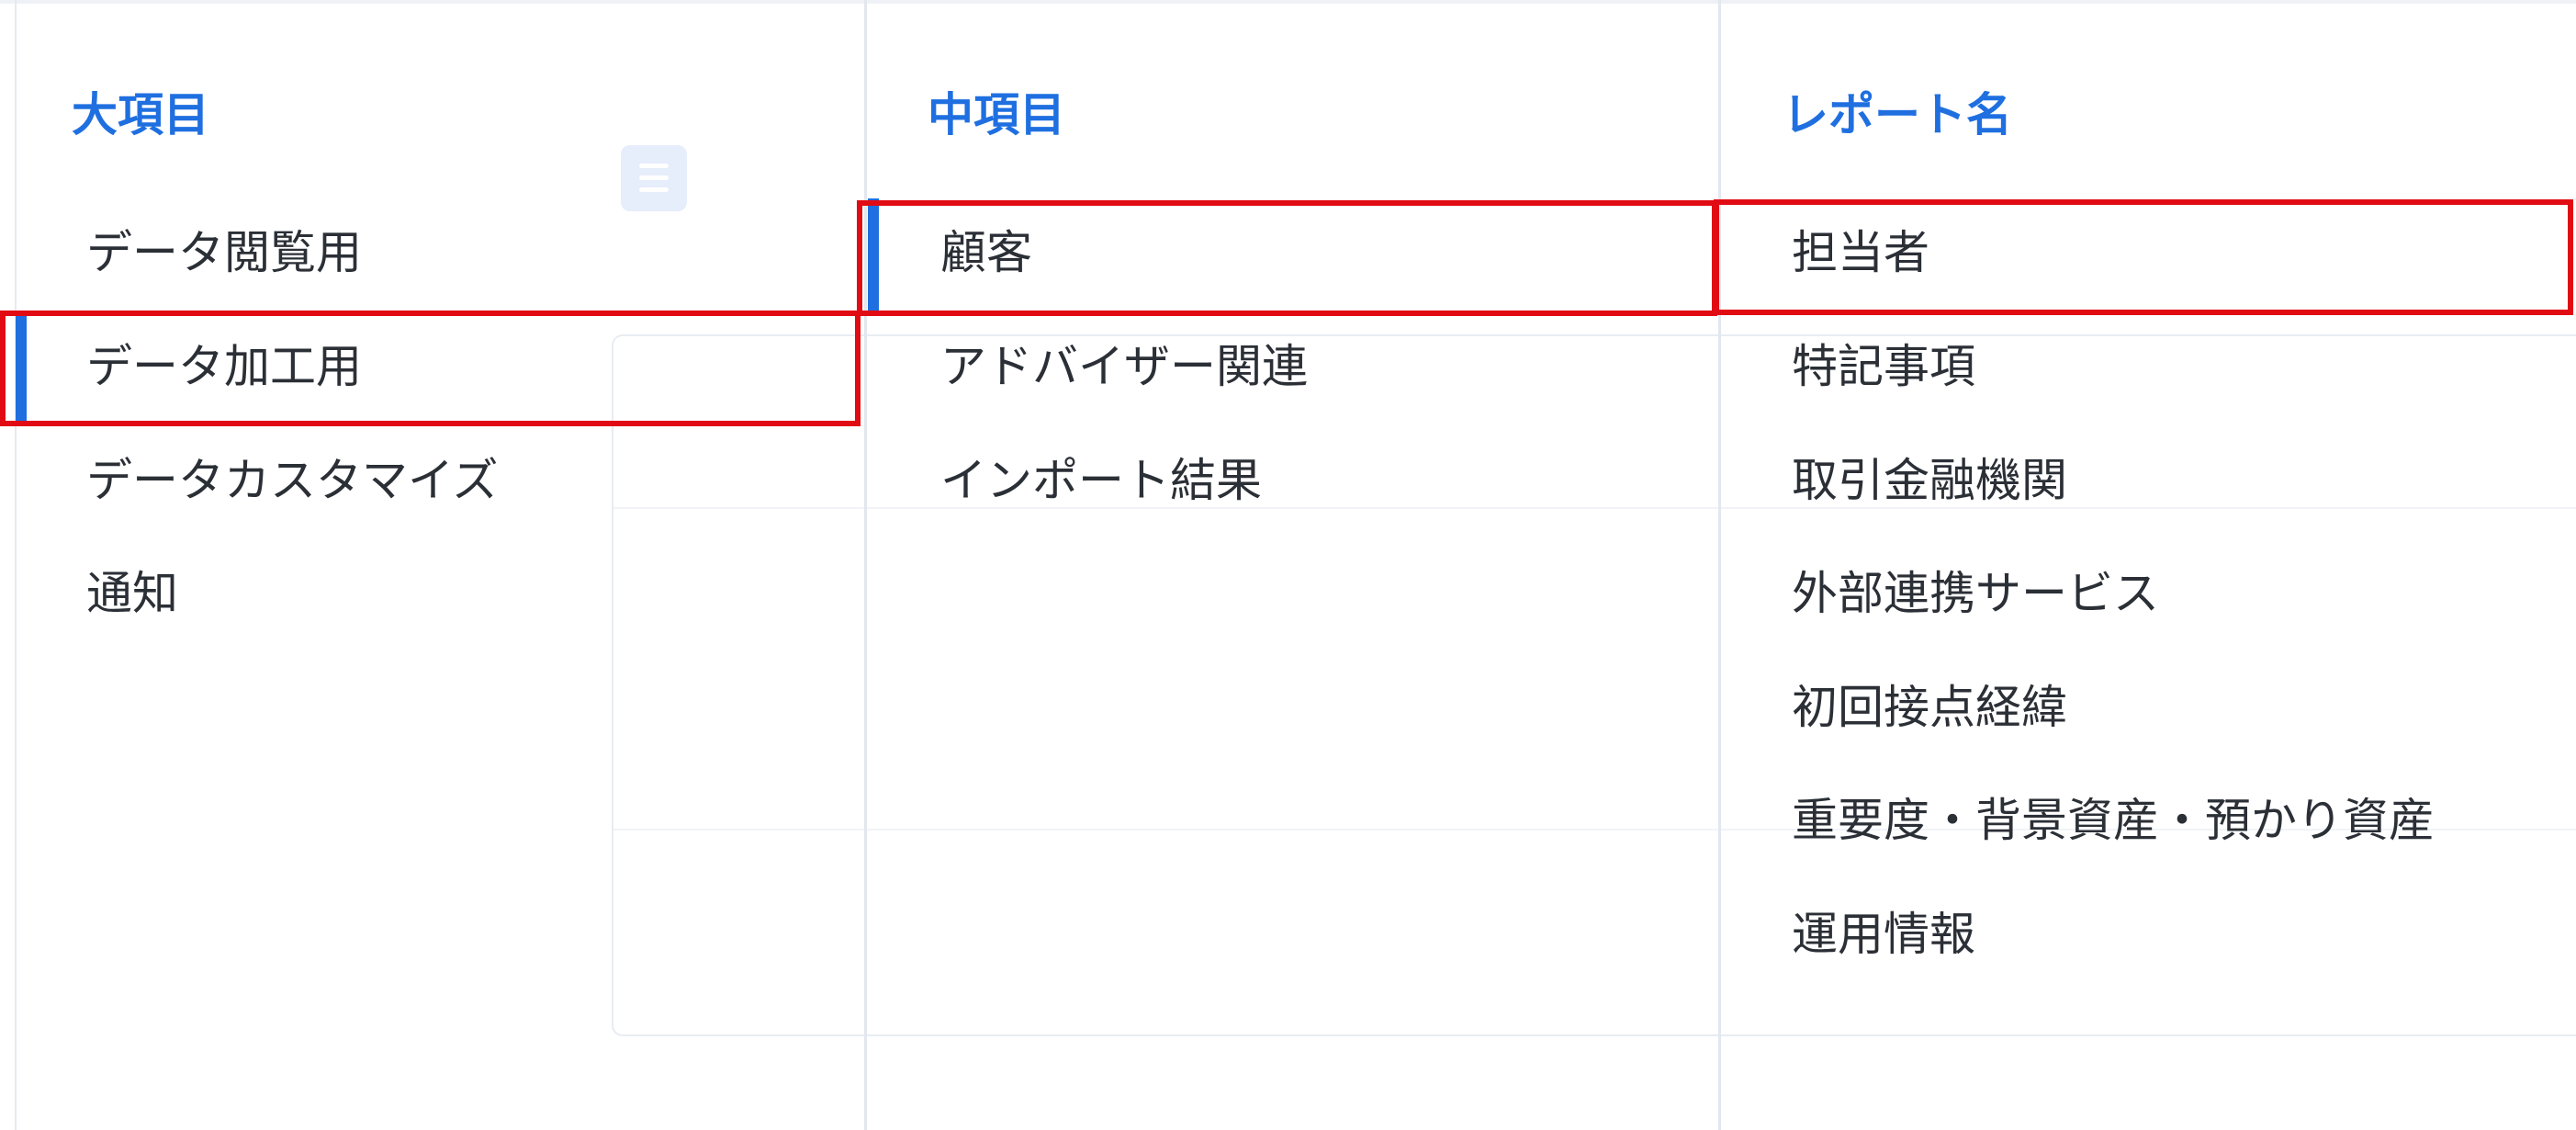 The height and width of the screenshot is (1130, 2576). I want to click on top-border, so click(1288, 2).